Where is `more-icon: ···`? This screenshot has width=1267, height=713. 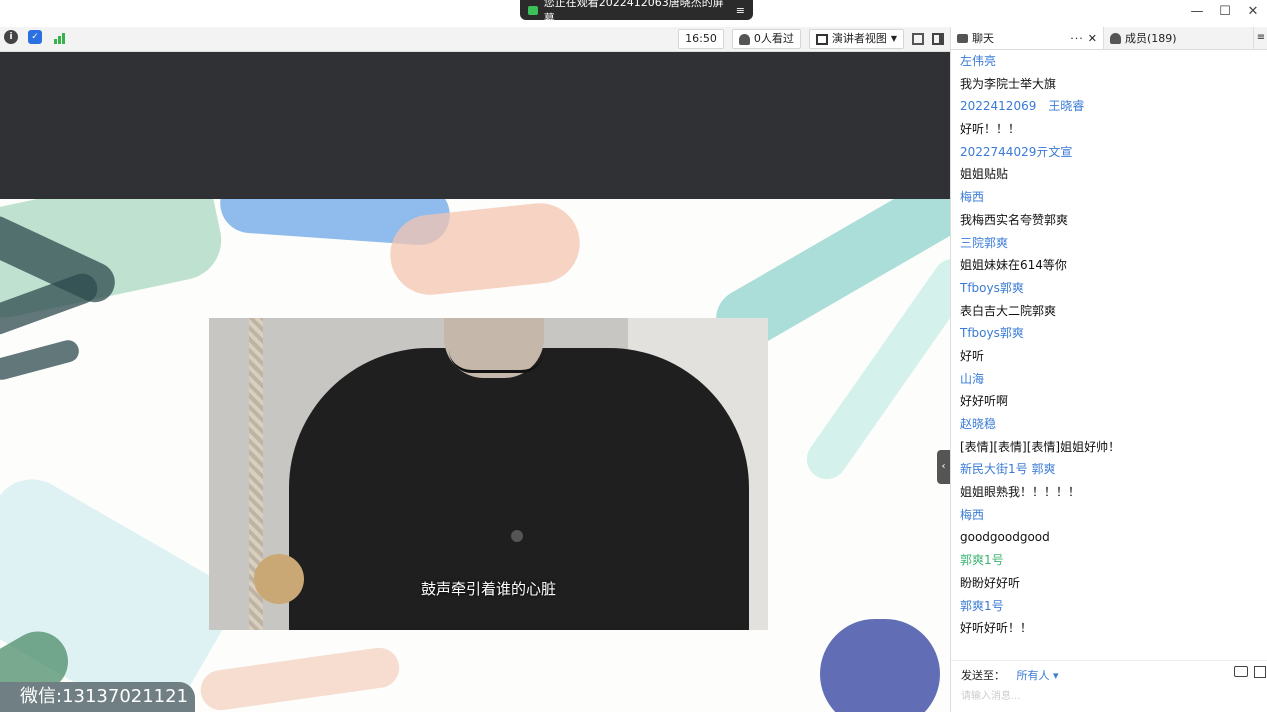 more-icon: ··· is located at coordinates (1077, 38).